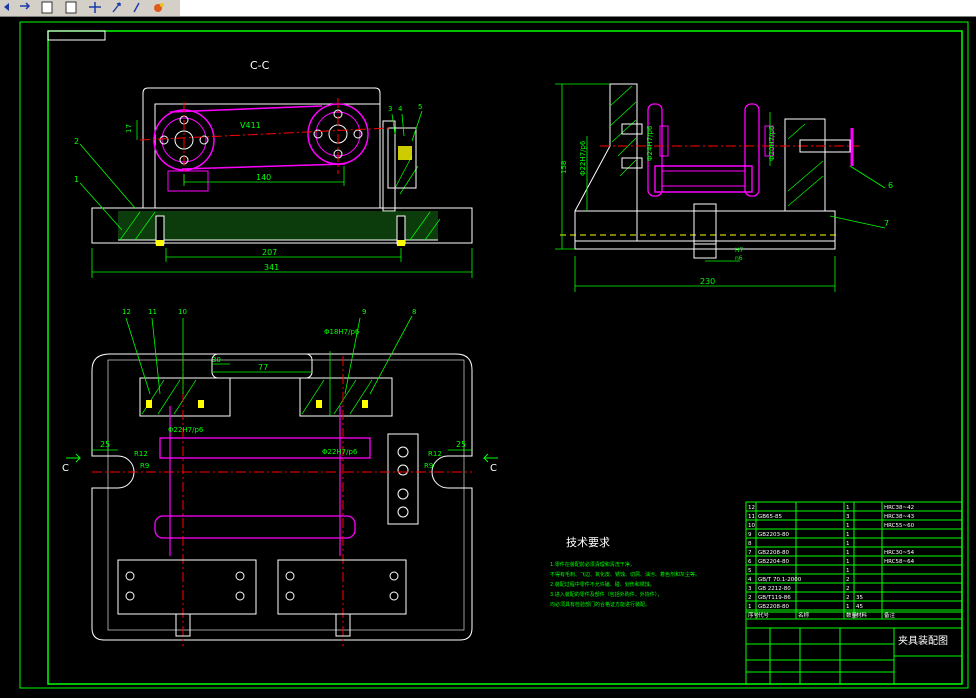  Describe the element at coordinates (428, 466) in the screenshot. I see `radius-r9-right: R9` at that location.